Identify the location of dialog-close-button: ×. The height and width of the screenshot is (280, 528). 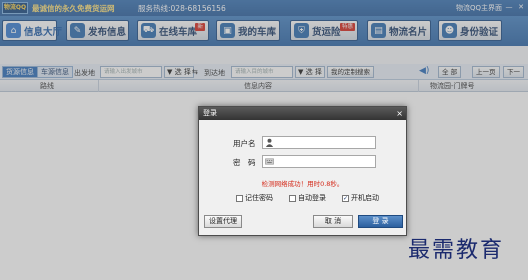
(399, 113).